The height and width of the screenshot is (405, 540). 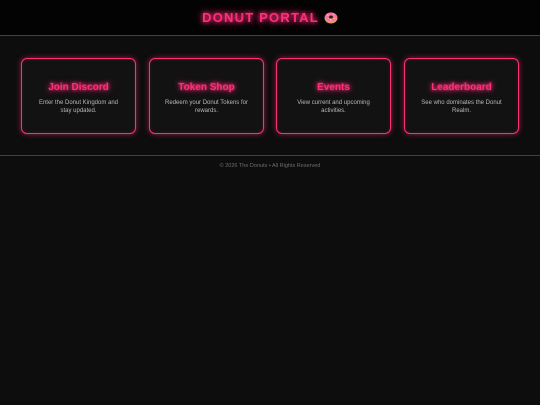 I want to click on footer-copyright: © 2026 The Donuts • All Rights Reserved, so click(x=270, y=166).